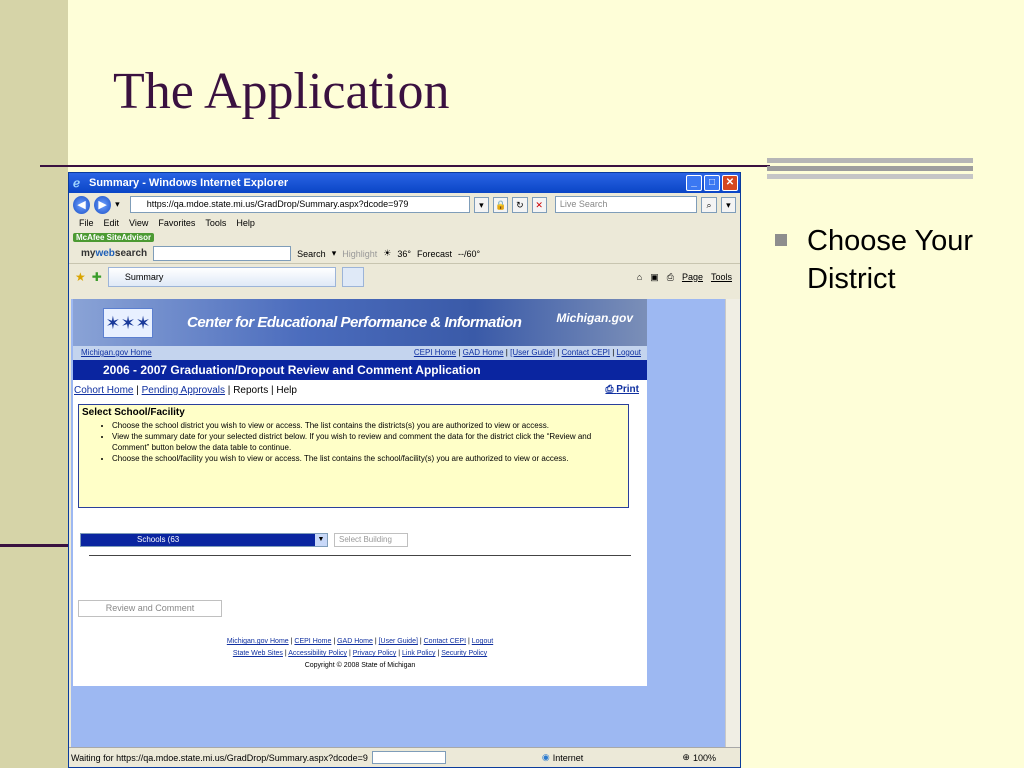  What do you see at coordinates (639, 277) in the screenshot?
I see `home-icon: ⌂` at bounding box center [639, 277].